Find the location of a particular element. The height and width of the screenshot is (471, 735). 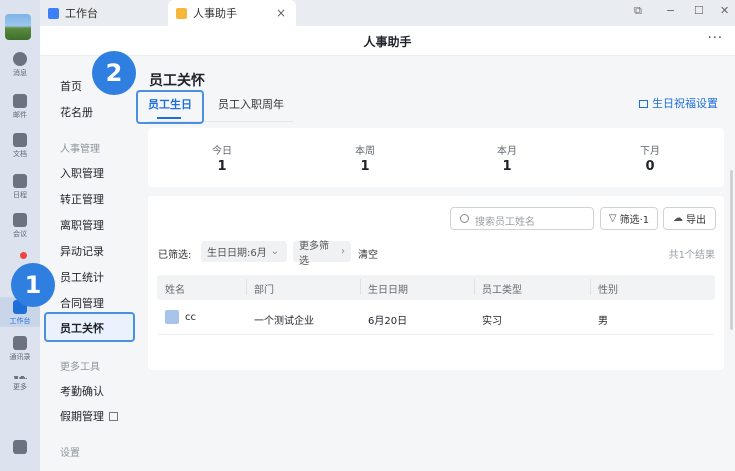

table-row-divider is located at coordinates (436, 334).